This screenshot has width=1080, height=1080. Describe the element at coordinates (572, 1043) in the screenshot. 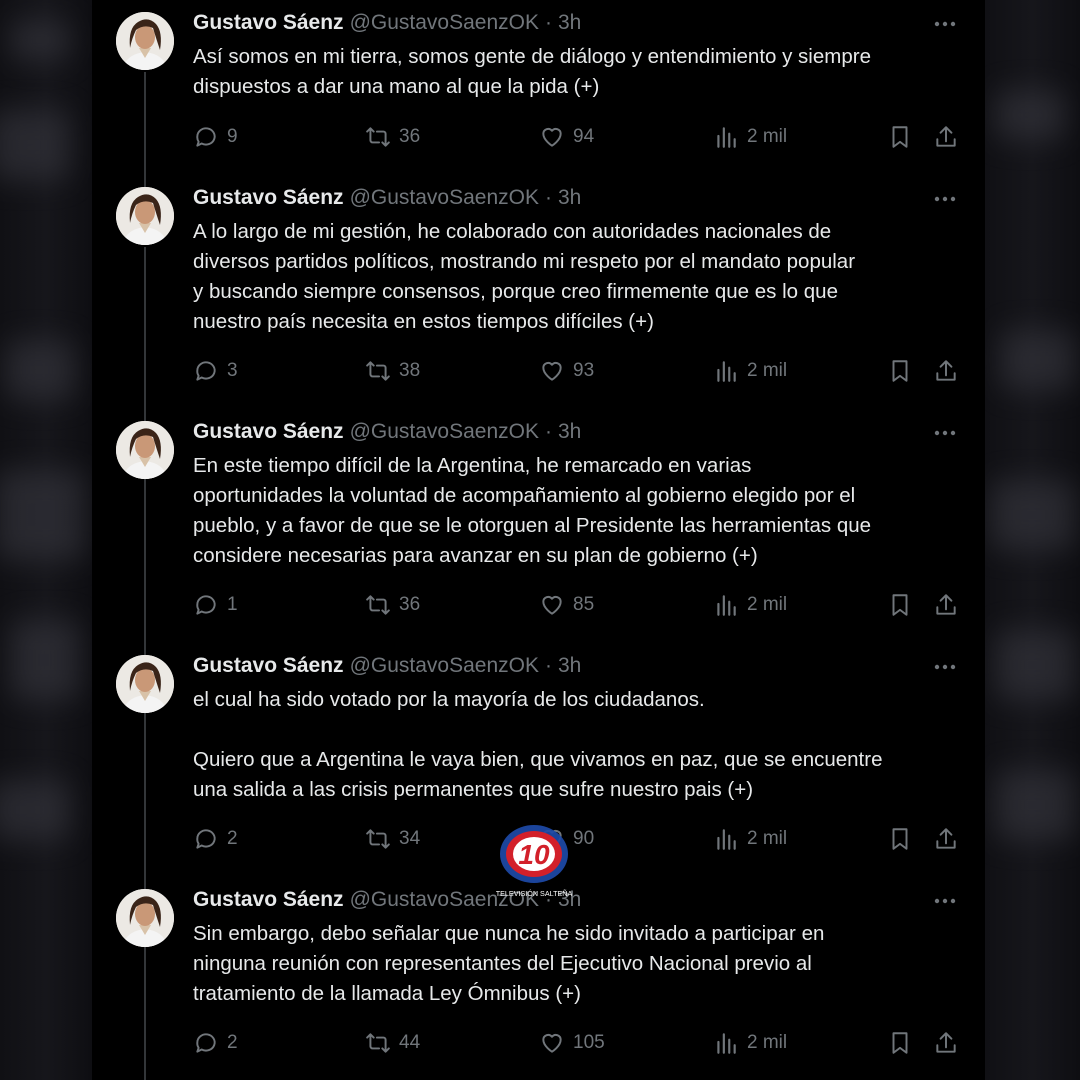

I see `like-button: 105` at that location.